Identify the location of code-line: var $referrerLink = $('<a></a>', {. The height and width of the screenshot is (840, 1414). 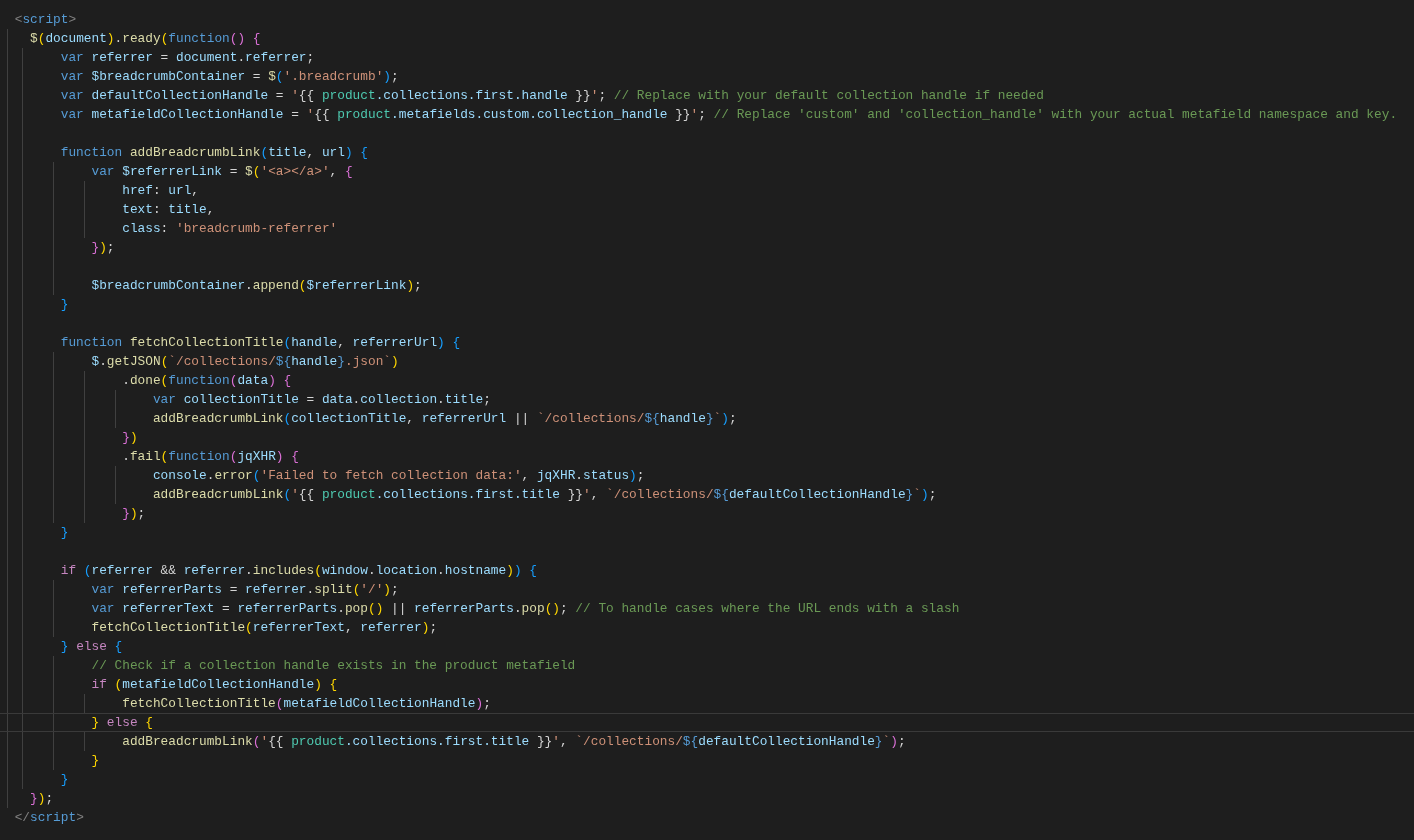
(221, 171).